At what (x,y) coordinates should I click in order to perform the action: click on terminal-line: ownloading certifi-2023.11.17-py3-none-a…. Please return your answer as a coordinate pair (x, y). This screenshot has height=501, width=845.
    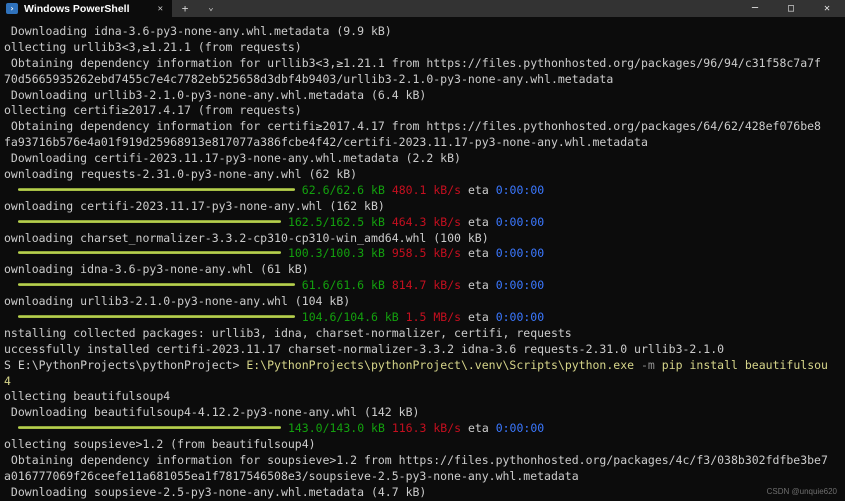
    Looking at the image, I should click on (424, 207).